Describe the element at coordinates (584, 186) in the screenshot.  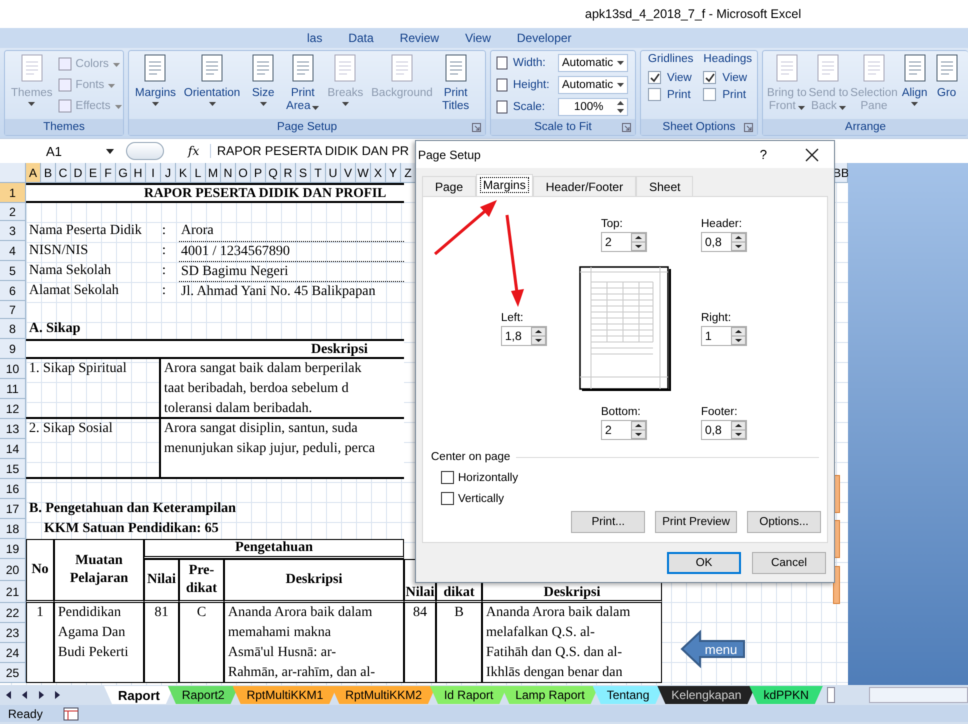
I see `dialog-tab: Header/Footer` at that location.